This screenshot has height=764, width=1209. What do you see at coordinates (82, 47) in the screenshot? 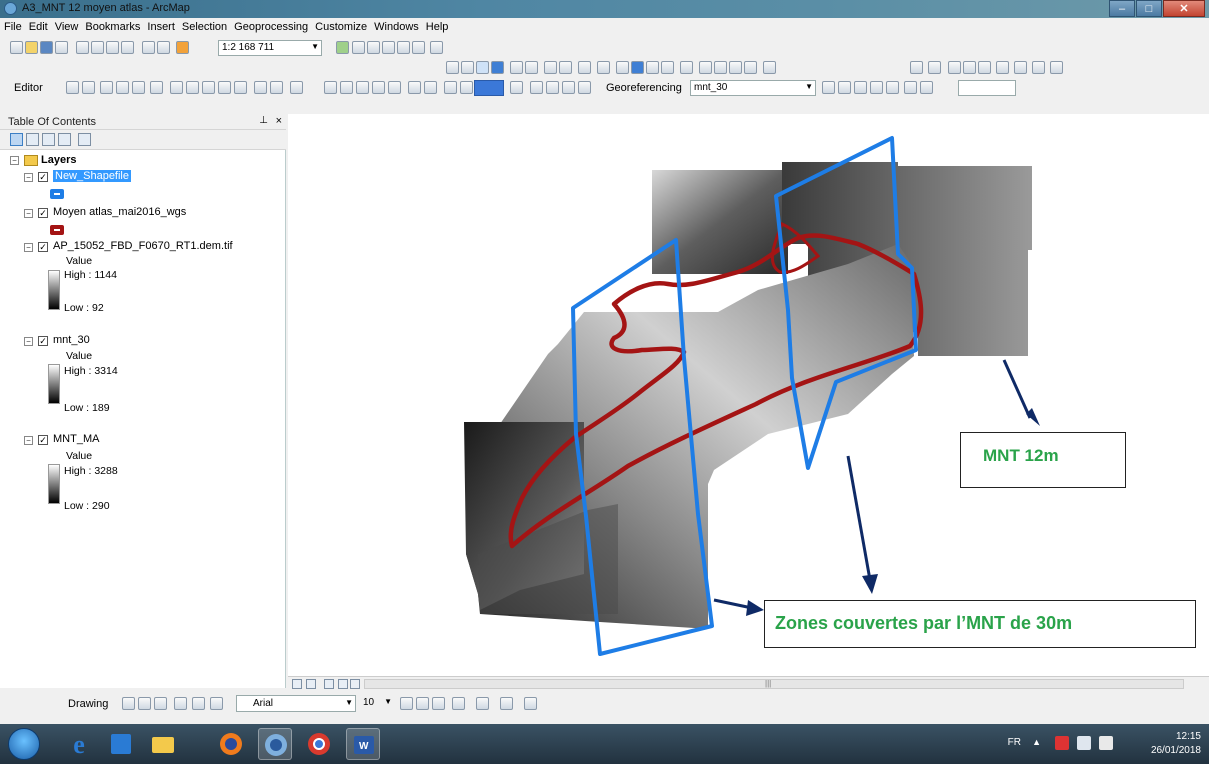
I see `cut-icon` at bounding box center [82, 47].